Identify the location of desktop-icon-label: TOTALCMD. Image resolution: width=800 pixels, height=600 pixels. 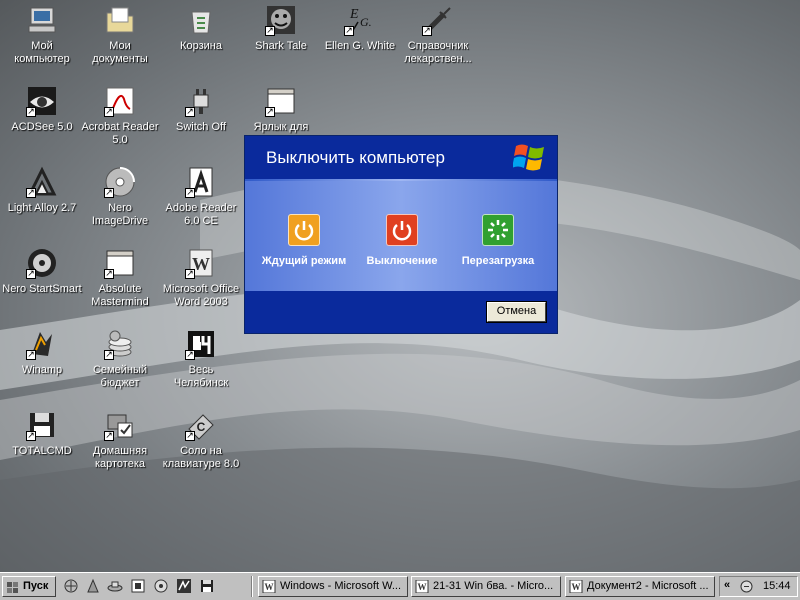
(42, 451).